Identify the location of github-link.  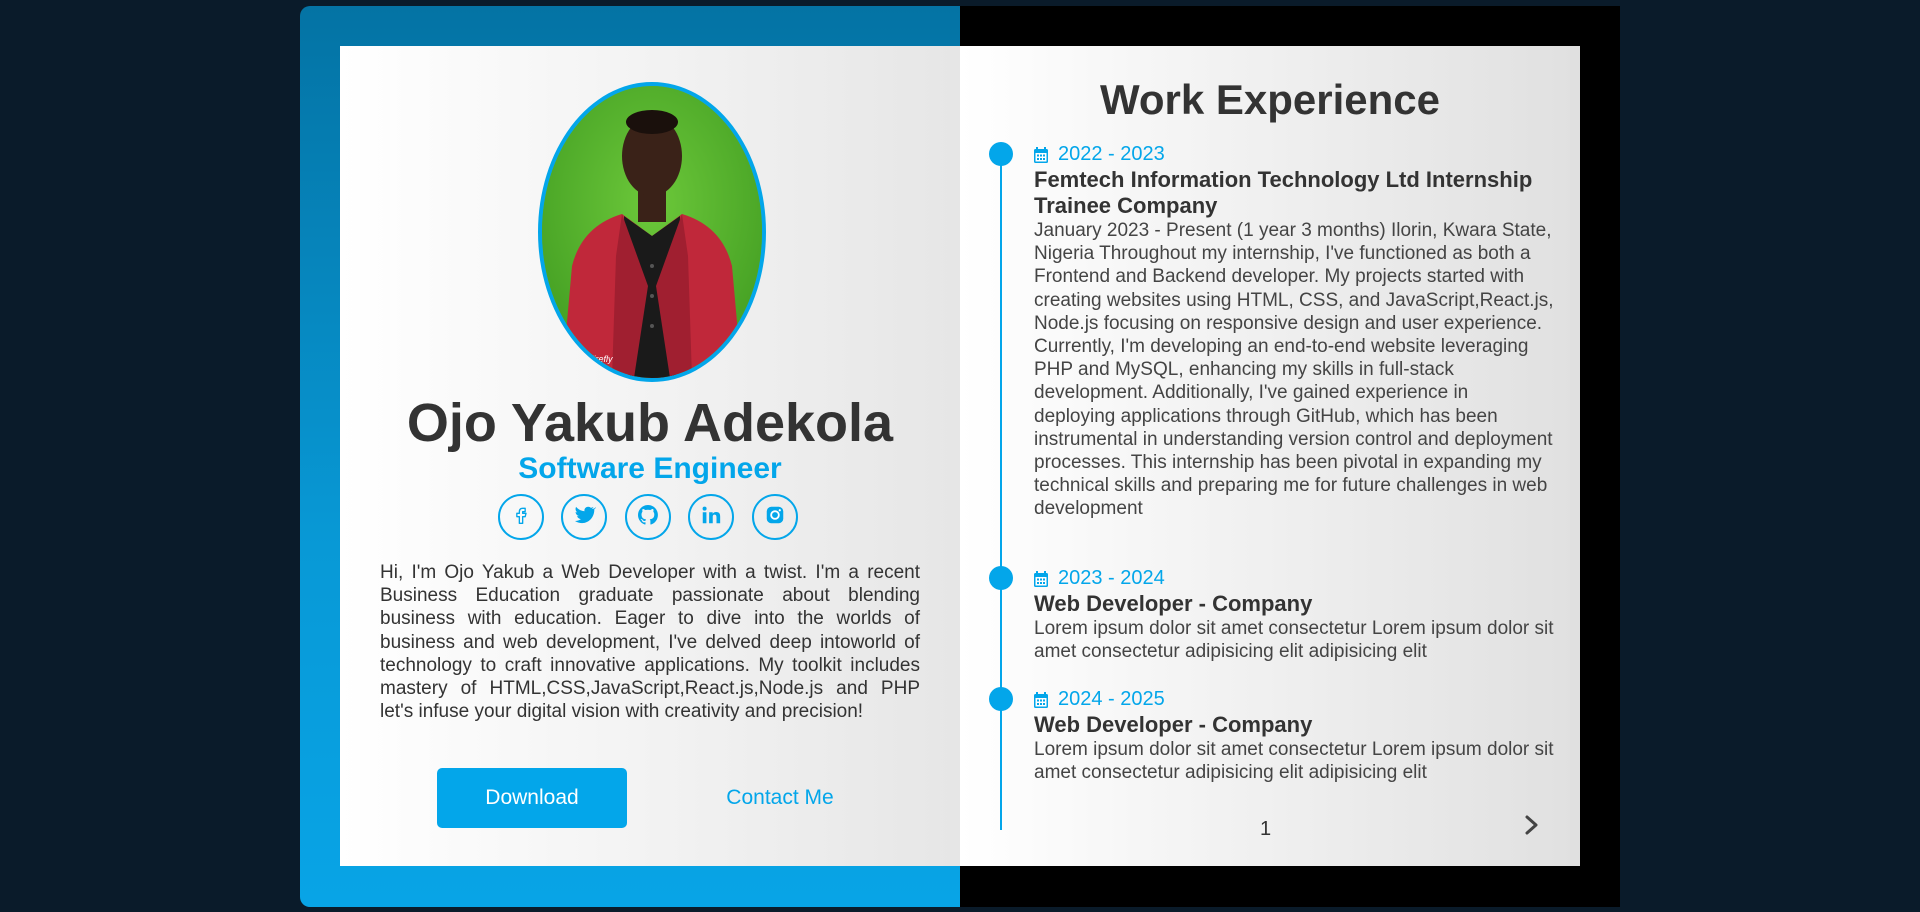
(648, 517).